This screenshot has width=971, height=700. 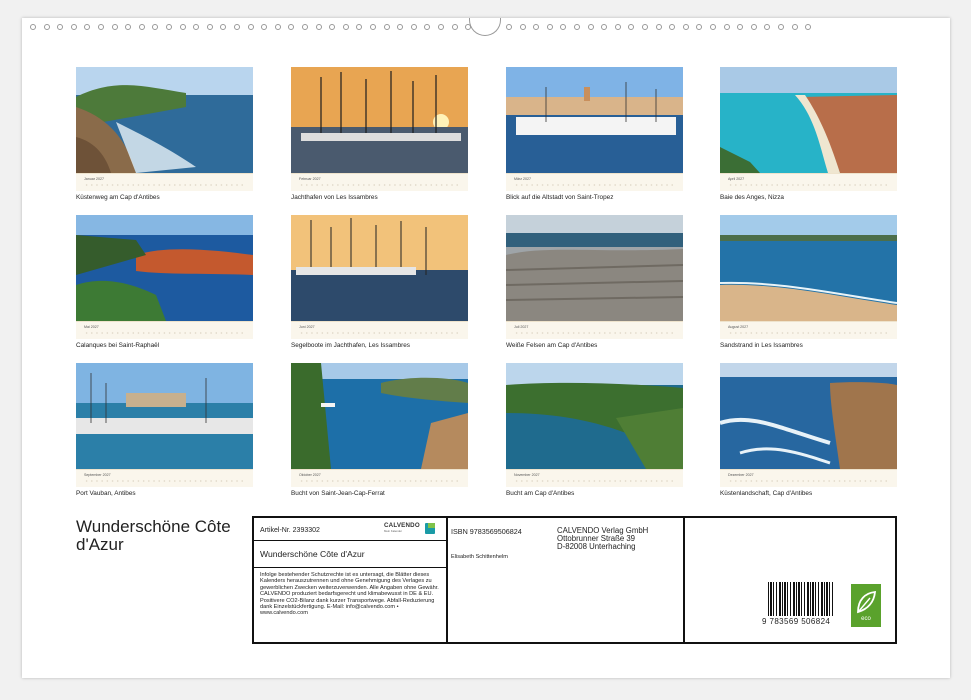 I want to click on calendar-strip: August 2027, so click(x=808, y=330).